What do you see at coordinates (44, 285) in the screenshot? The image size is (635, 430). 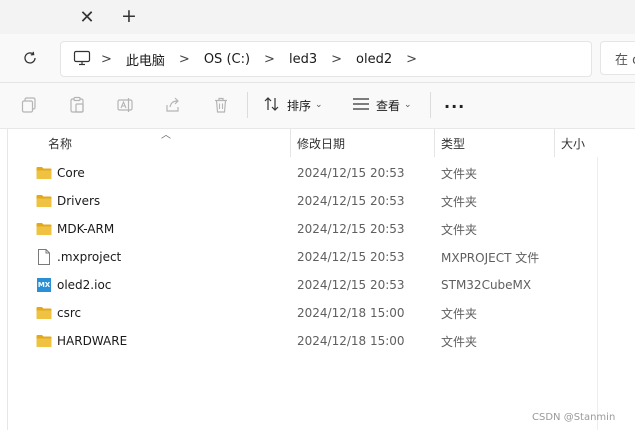 I see `stm32cubemx-icon: MX` at bounding box center [44, 285].